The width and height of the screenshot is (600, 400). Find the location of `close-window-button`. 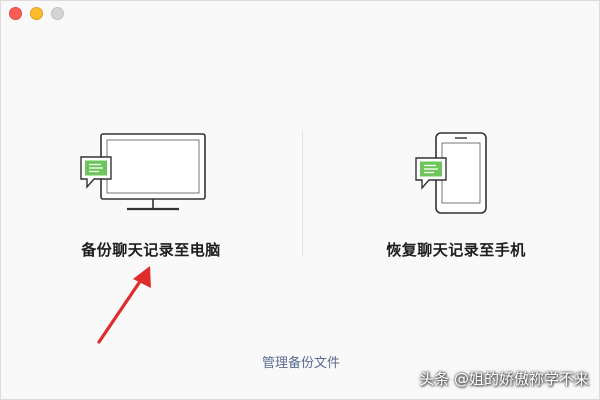

close-window-button is located at coordinates (15, 13).